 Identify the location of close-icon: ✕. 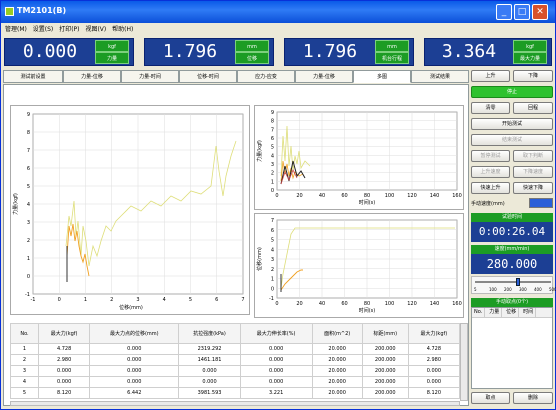
(540, 12).